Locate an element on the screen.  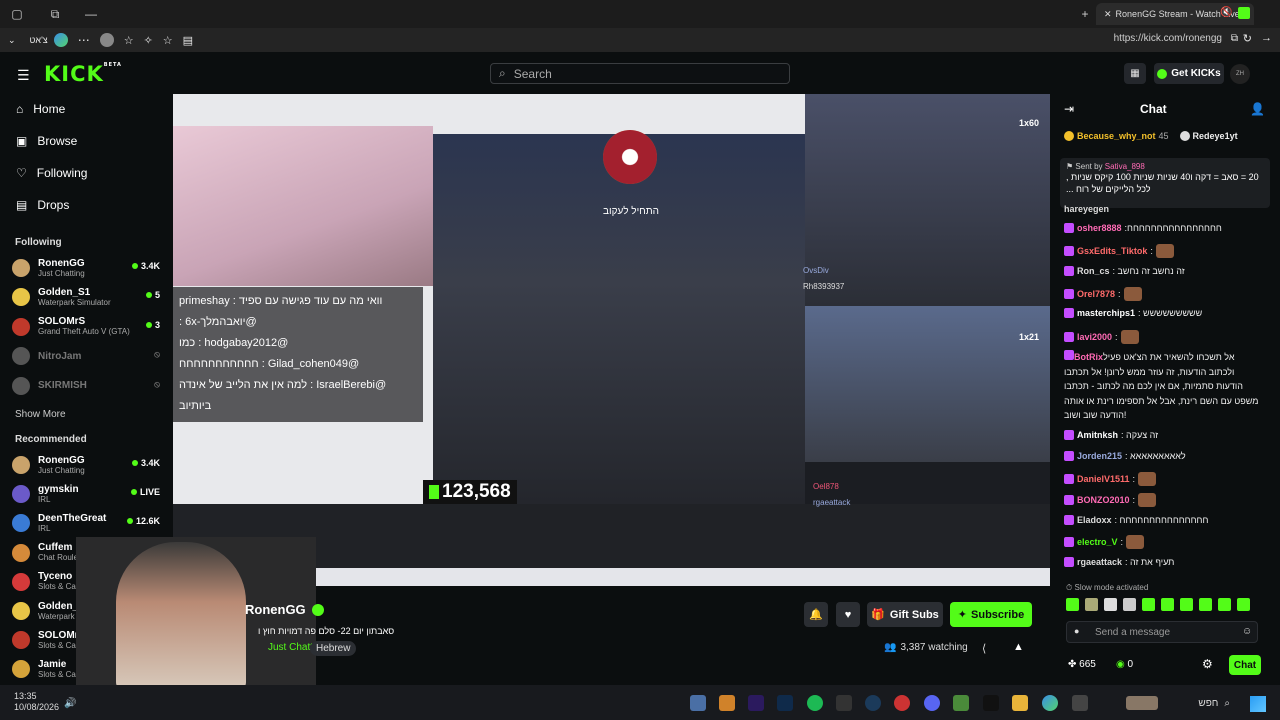
chat-username: rgaeattack is located at coordinates (1099, 562).